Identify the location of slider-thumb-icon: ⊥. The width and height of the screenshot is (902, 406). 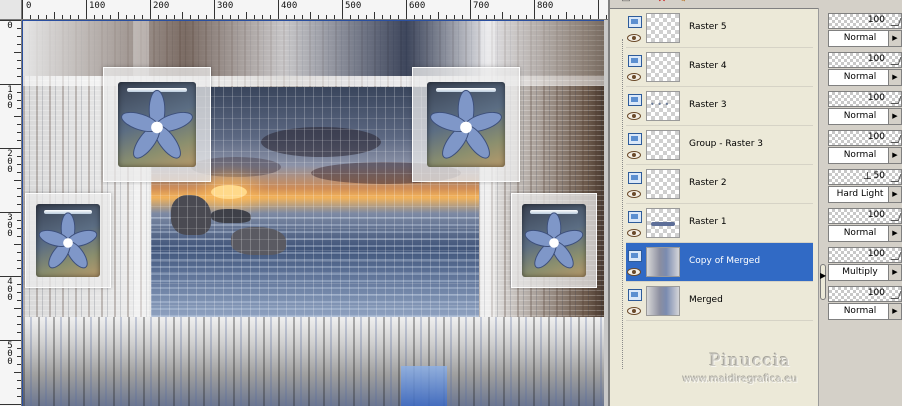
(867, 176).